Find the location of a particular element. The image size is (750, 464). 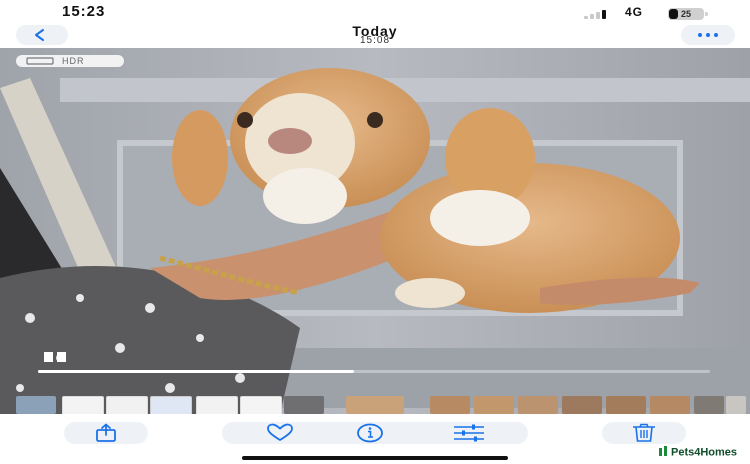

share-button is located at coordinates (106, 433).